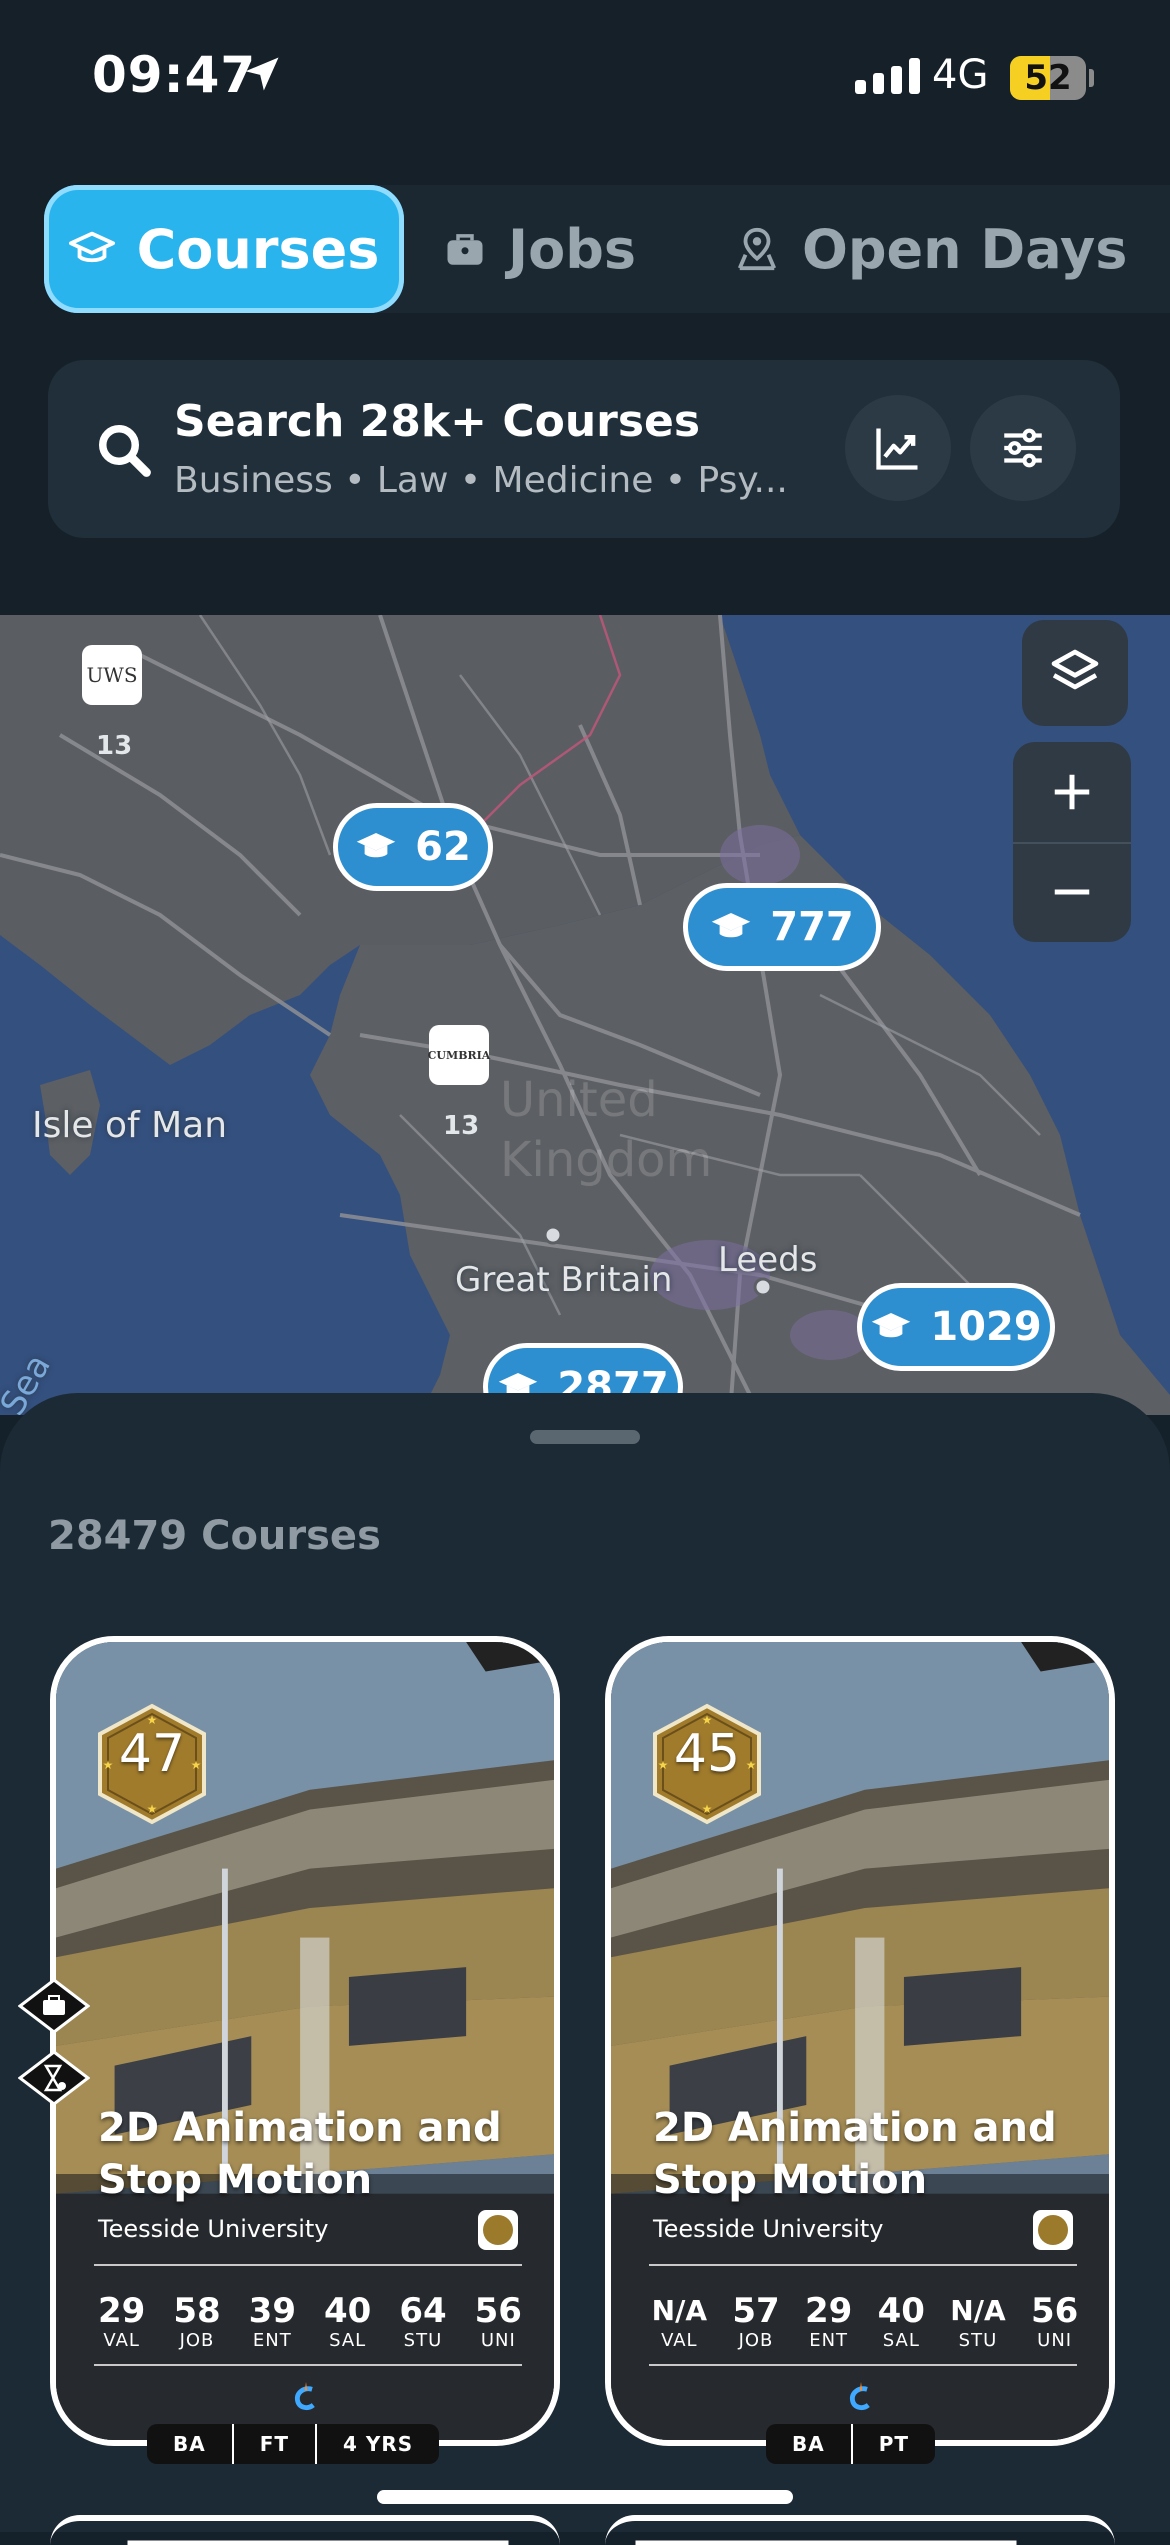 The height and width of the screenshot is (2545, 1170). What do you see at coordinates (585, 2497) in the screenshot?
I see `home-indicator` at bounding box center [585, 2497].